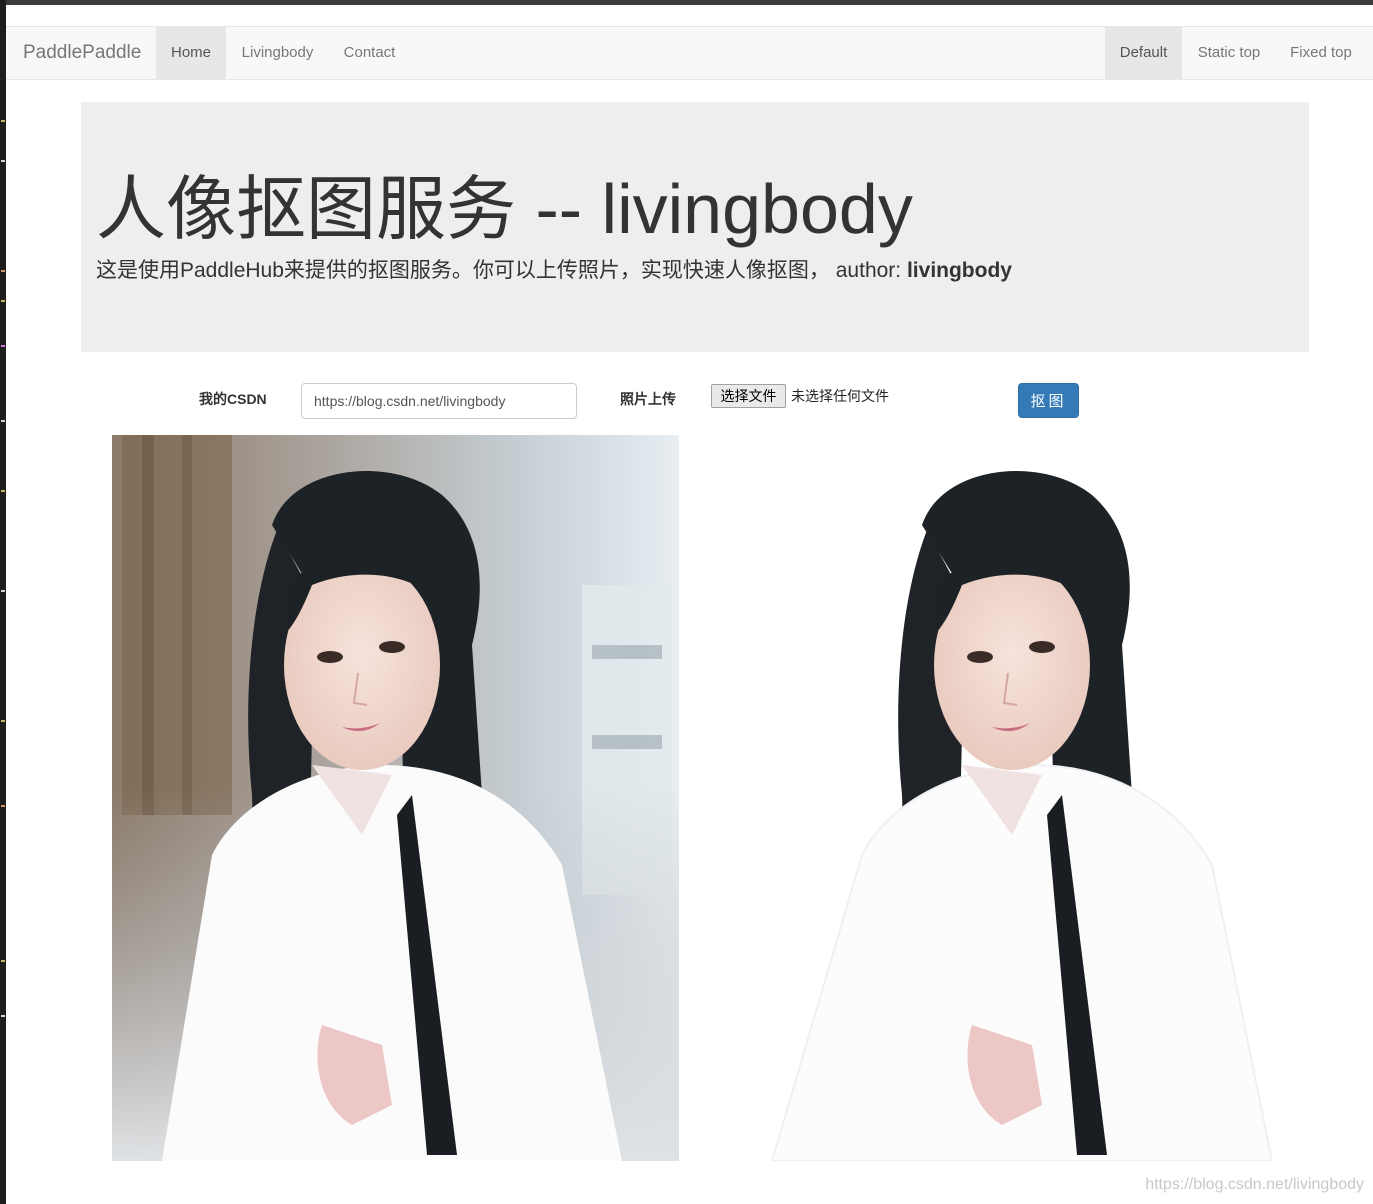  Describe the element at coordinates (648, 399) in the screenshot. I see `upload-label: 照片上传` at that location.